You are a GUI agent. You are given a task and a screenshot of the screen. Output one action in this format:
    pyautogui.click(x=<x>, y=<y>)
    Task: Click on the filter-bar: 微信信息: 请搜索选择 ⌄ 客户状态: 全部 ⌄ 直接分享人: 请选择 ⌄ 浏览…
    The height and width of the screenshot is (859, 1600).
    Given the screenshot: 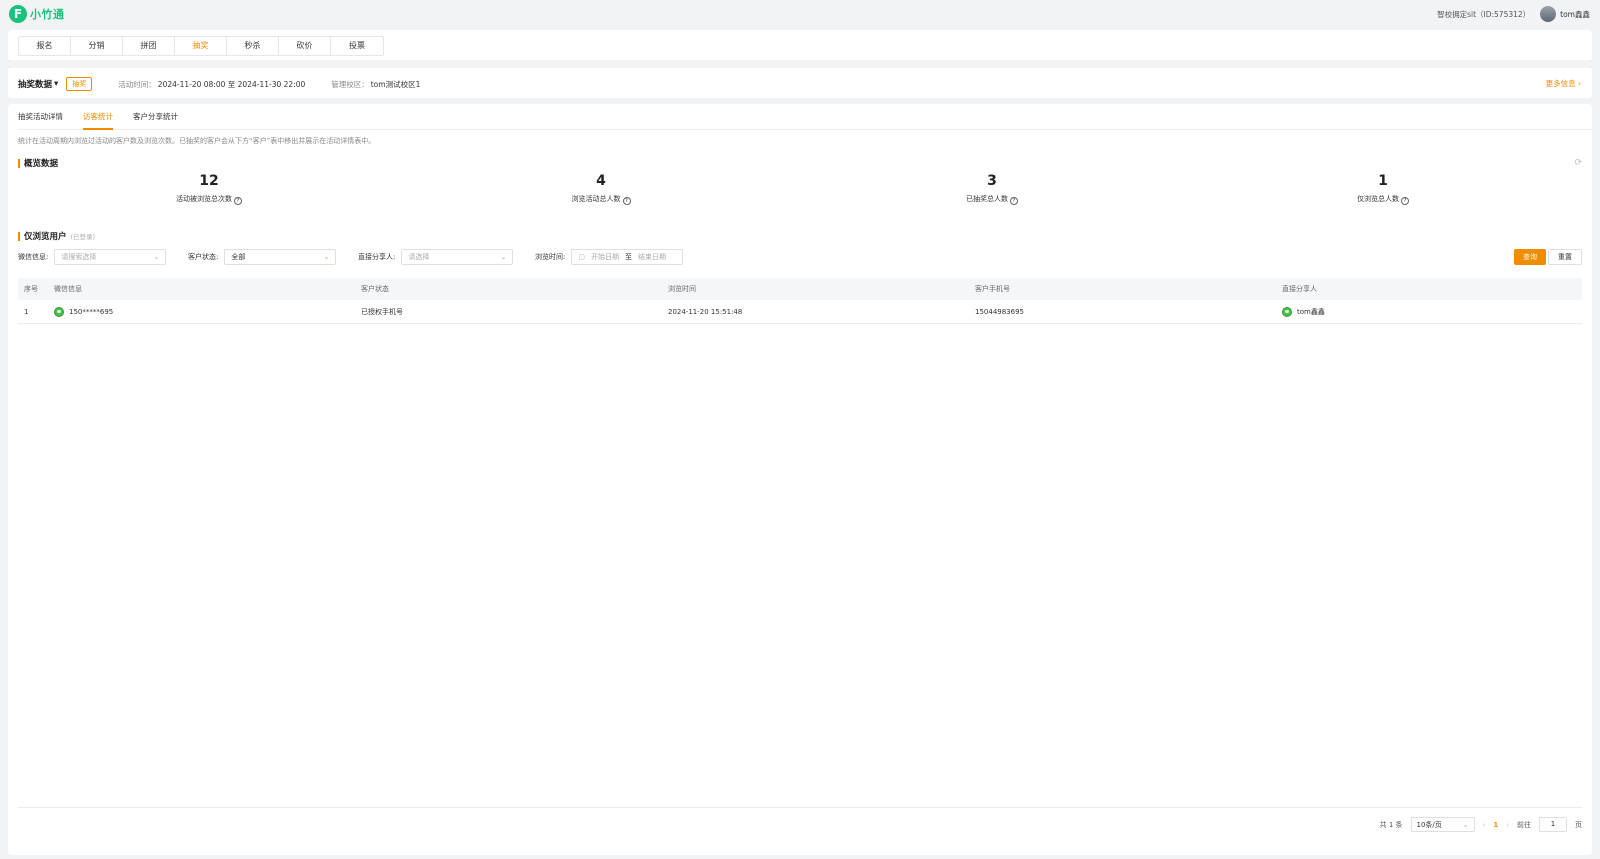 What is the action you would take?
    pyautogui.click(x=800, y=258)
    